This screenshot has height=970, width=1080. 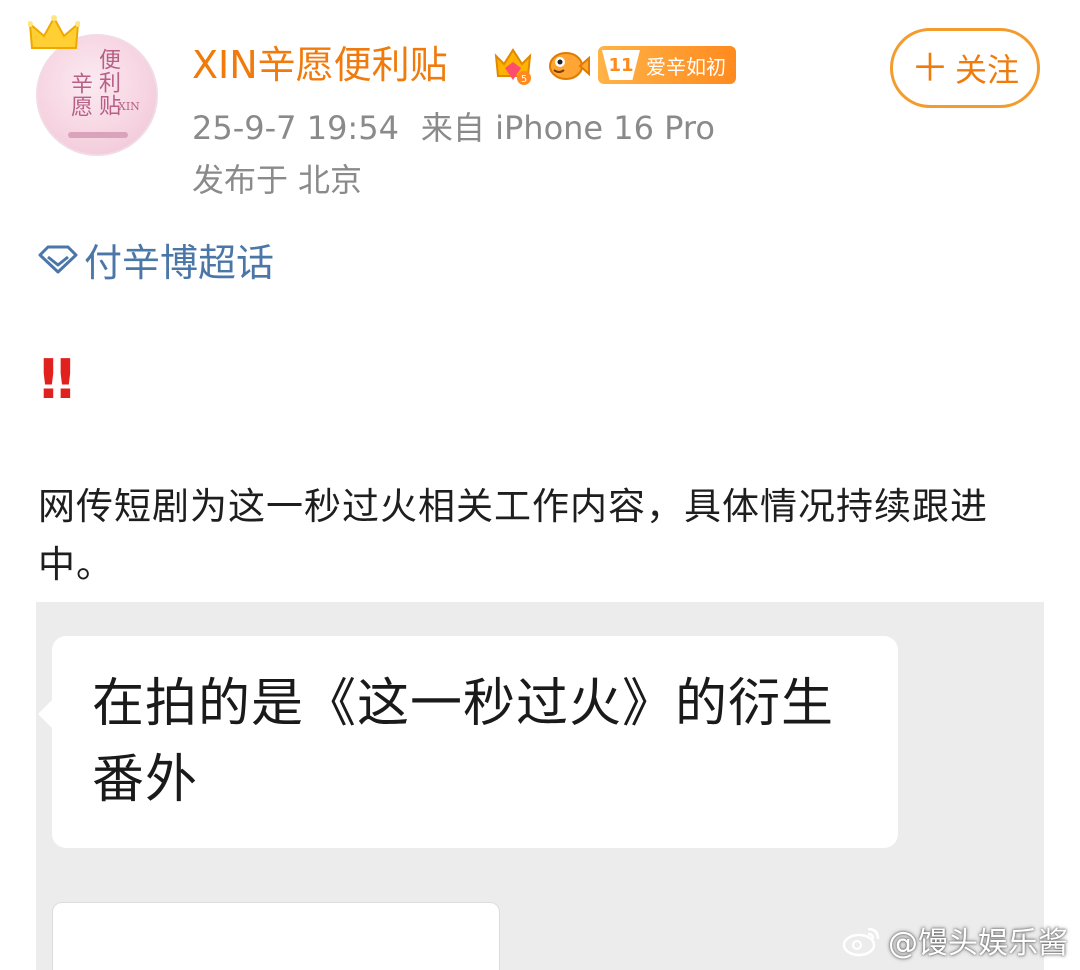 I want to click on fan-badge-label: 爱辛如初, so click(x=686, y=66).